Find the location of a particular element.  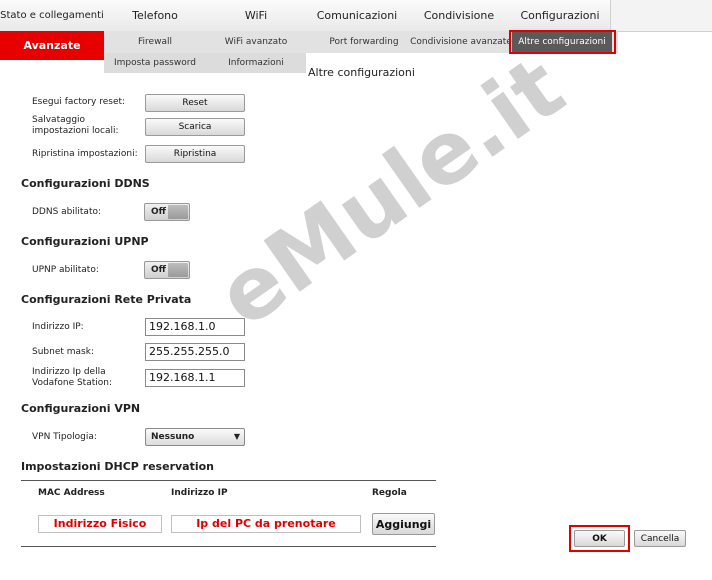

ok-button: OK is located at coordinates (599, 538).